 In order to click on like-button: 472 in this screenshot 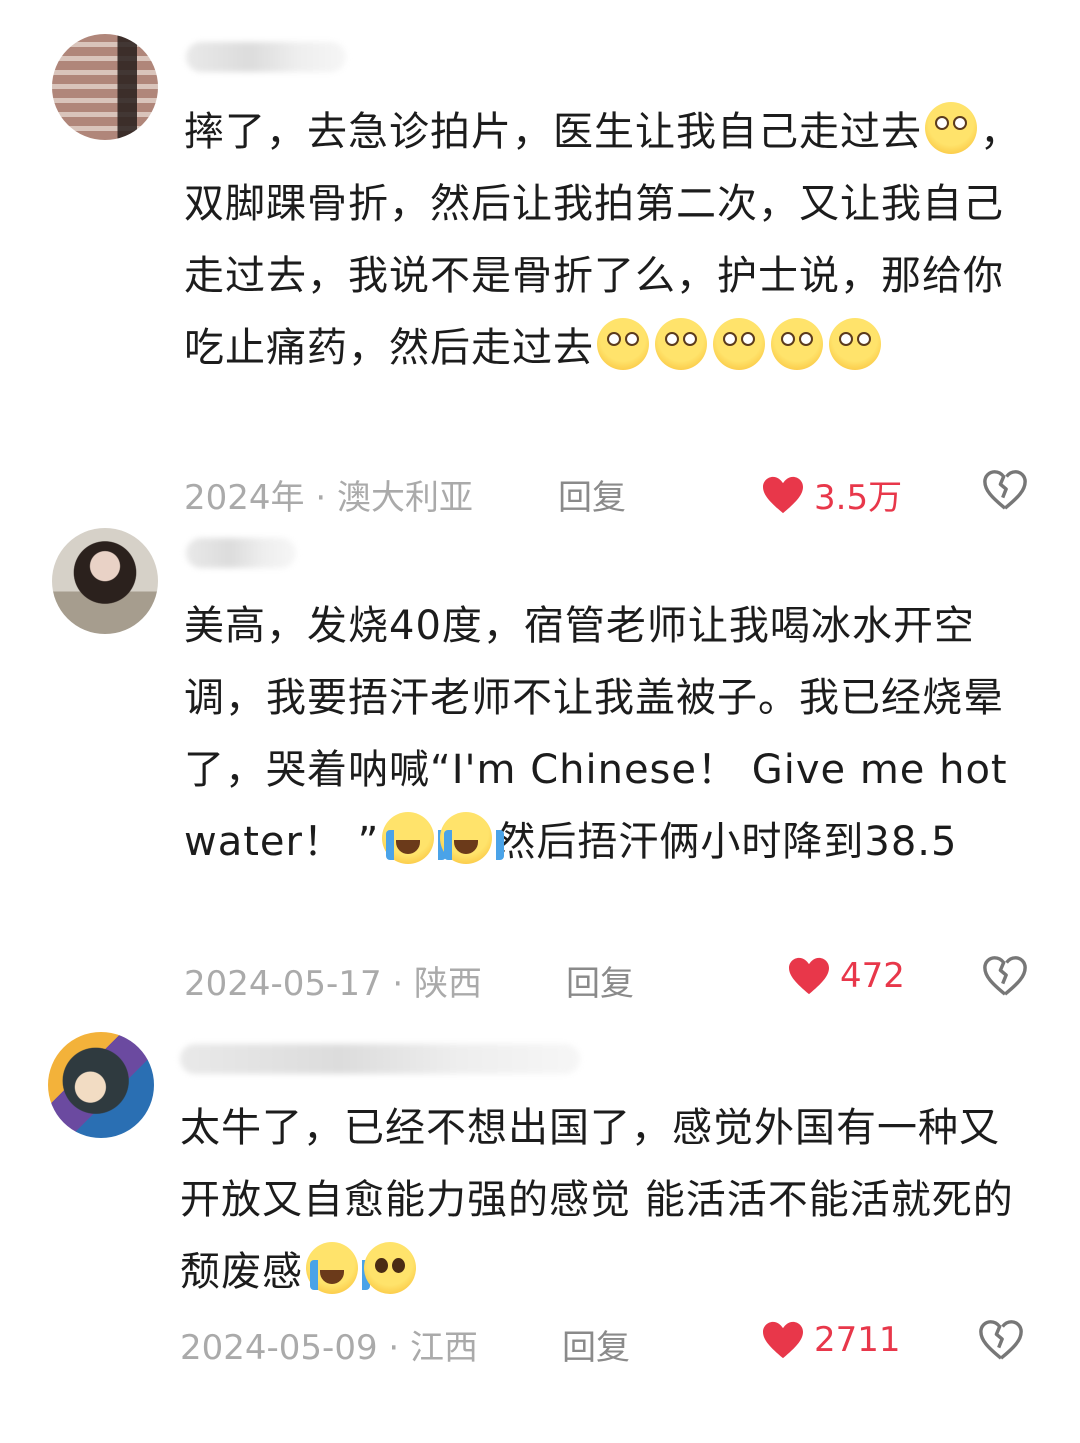, I will do `click(845, 976)`.